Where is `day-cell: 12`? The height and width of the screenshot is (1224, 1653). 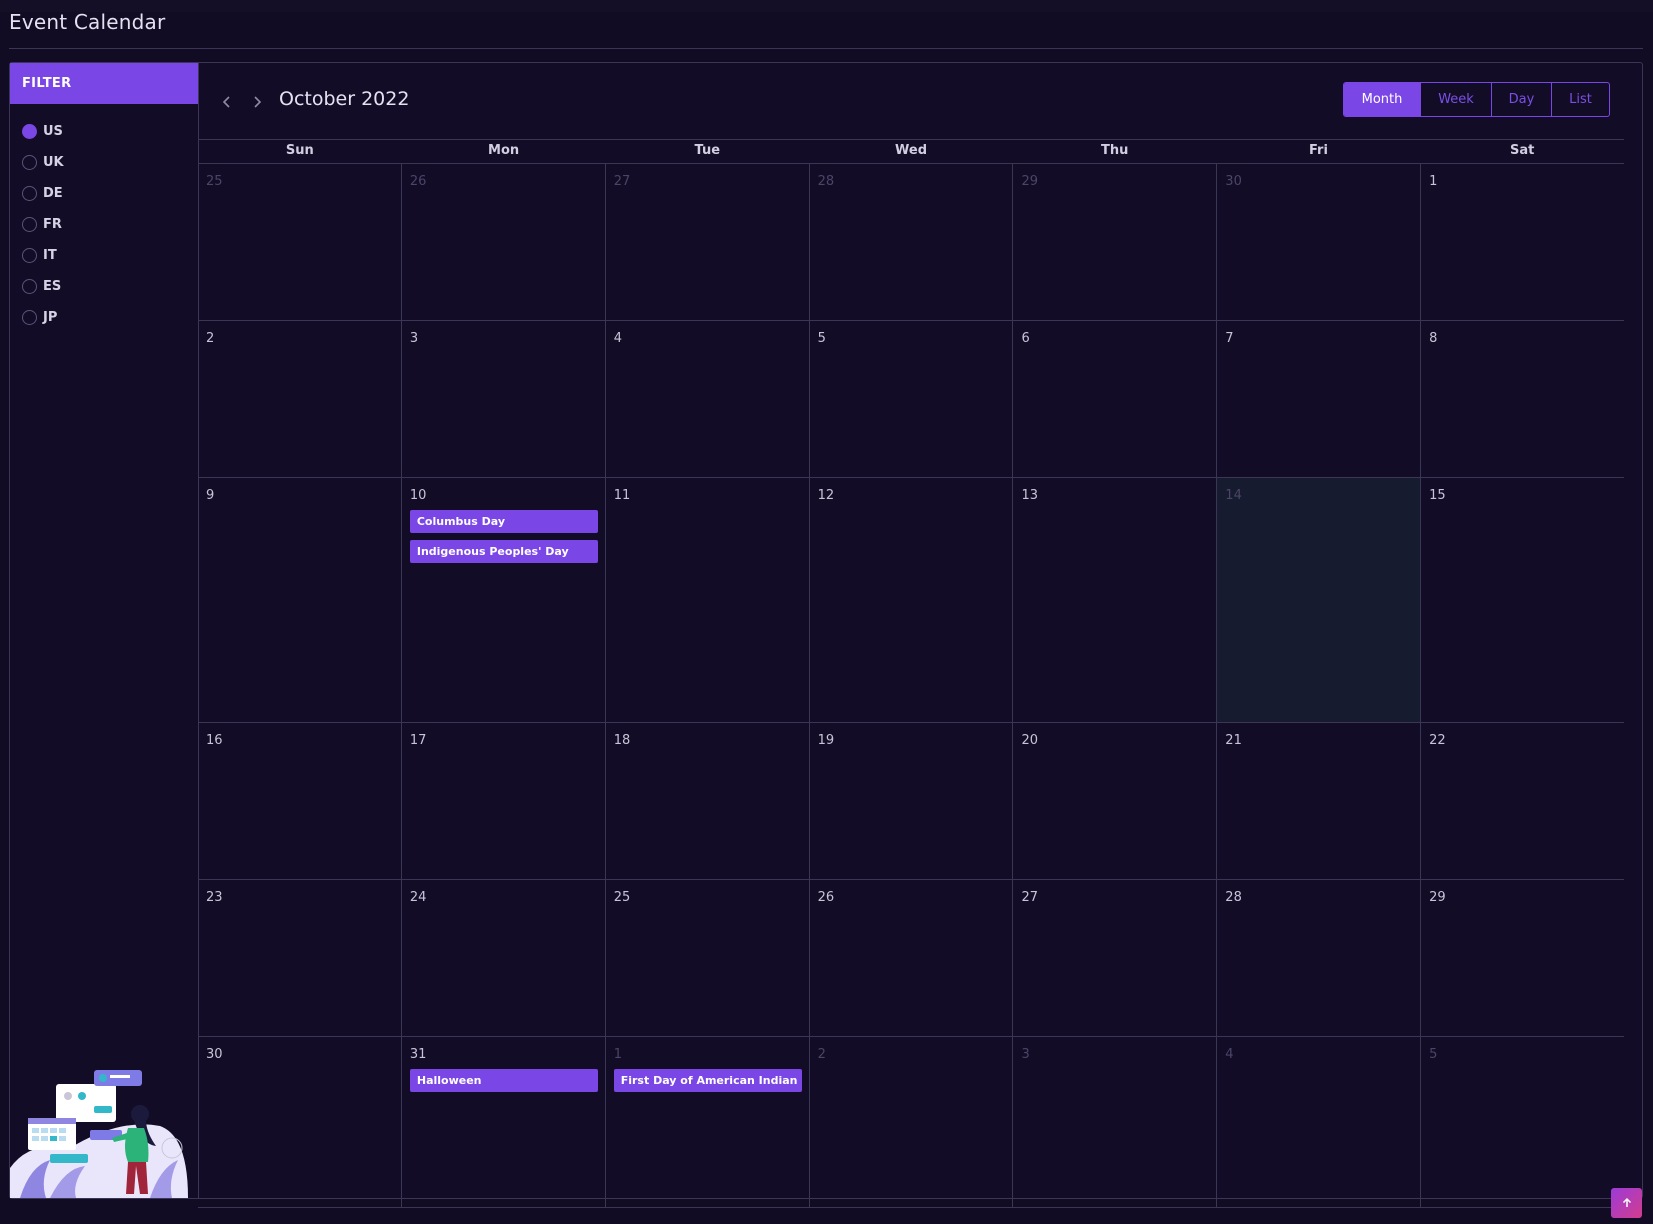 day-cell: 12 is located at coordinates (912, 600).